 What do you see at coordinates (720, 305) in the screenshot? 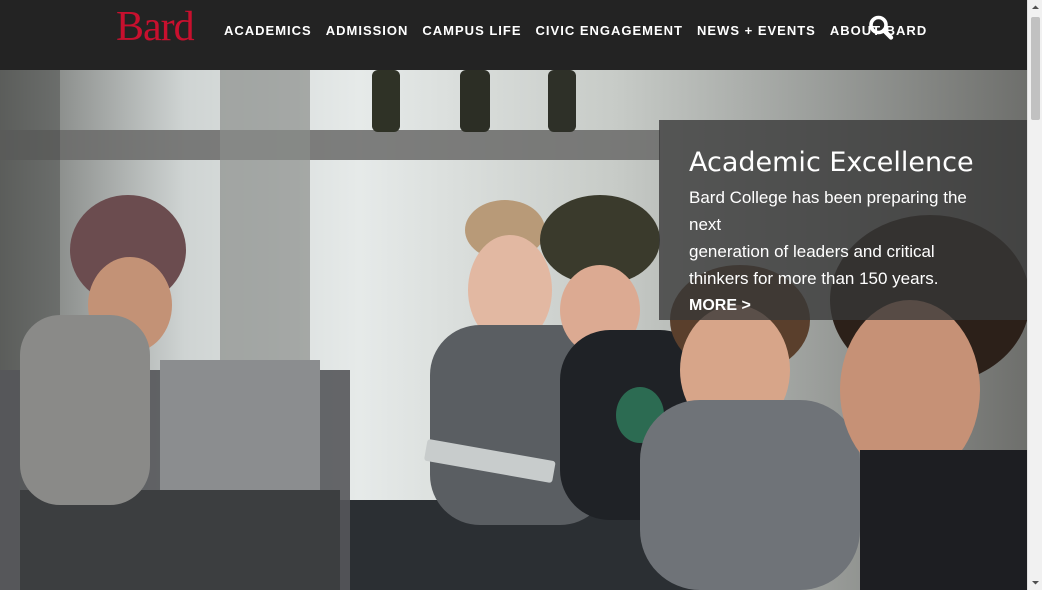
I see `more-link: MORE >` at bounding box center [720, 305].